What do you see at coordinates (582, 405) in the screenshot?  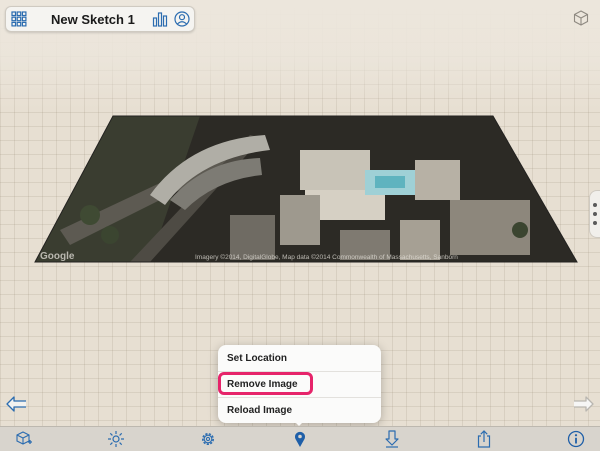 I see `redo-arrow-icon` at bounding box center [582, 405].